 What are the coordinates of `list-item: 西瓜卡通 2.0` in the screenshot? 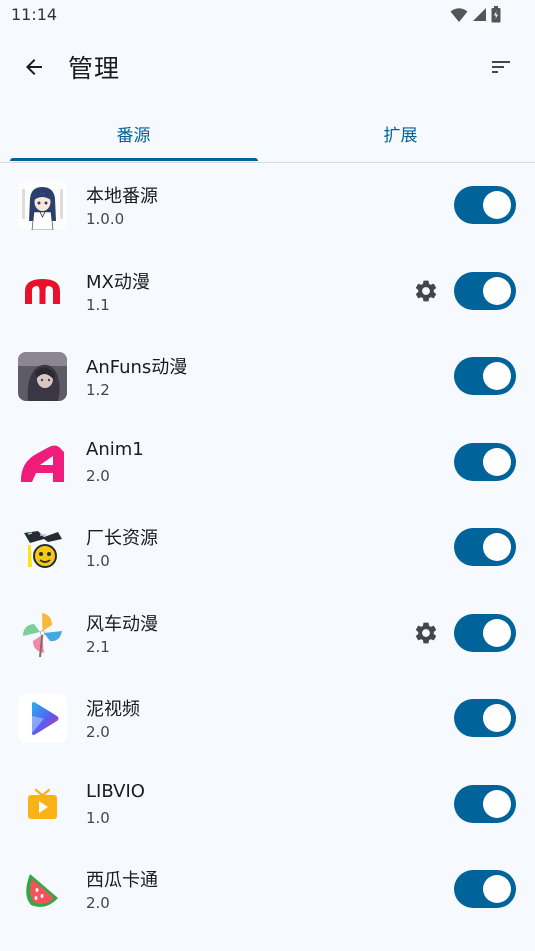 It's located at (267, 889).